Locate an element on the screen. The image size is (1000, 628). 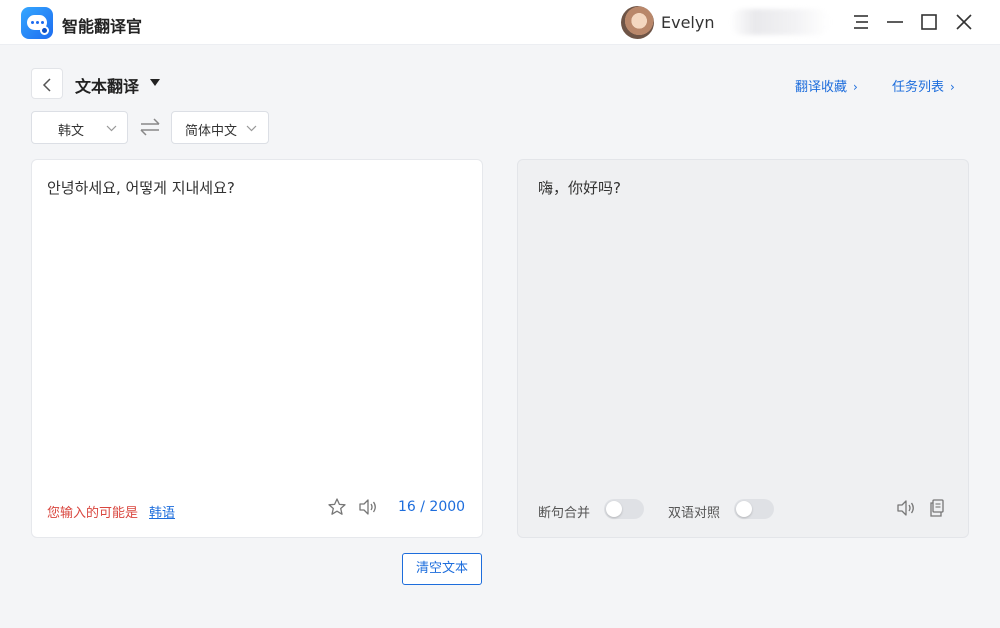
target-language-label: 简体中文 is located at coordinates (211, 131).